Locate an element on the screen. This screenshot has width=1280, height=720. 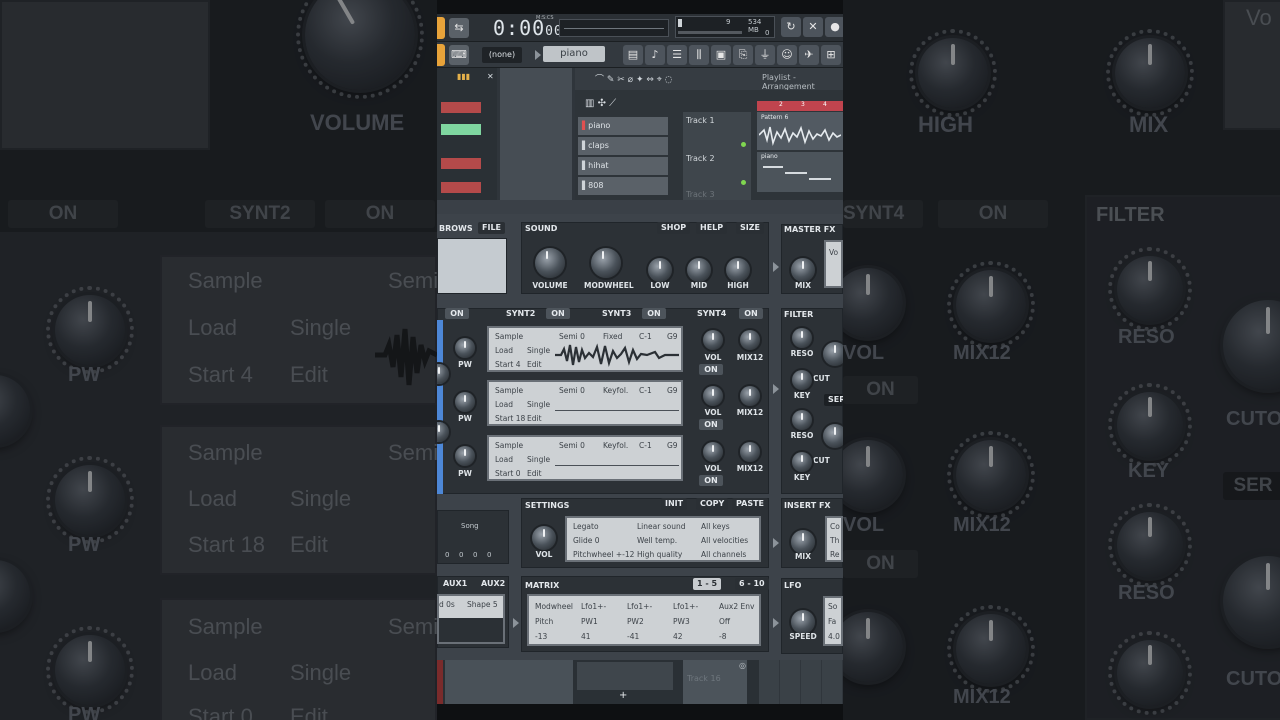
size-button: SIZE is located at coordinates (750, 228).